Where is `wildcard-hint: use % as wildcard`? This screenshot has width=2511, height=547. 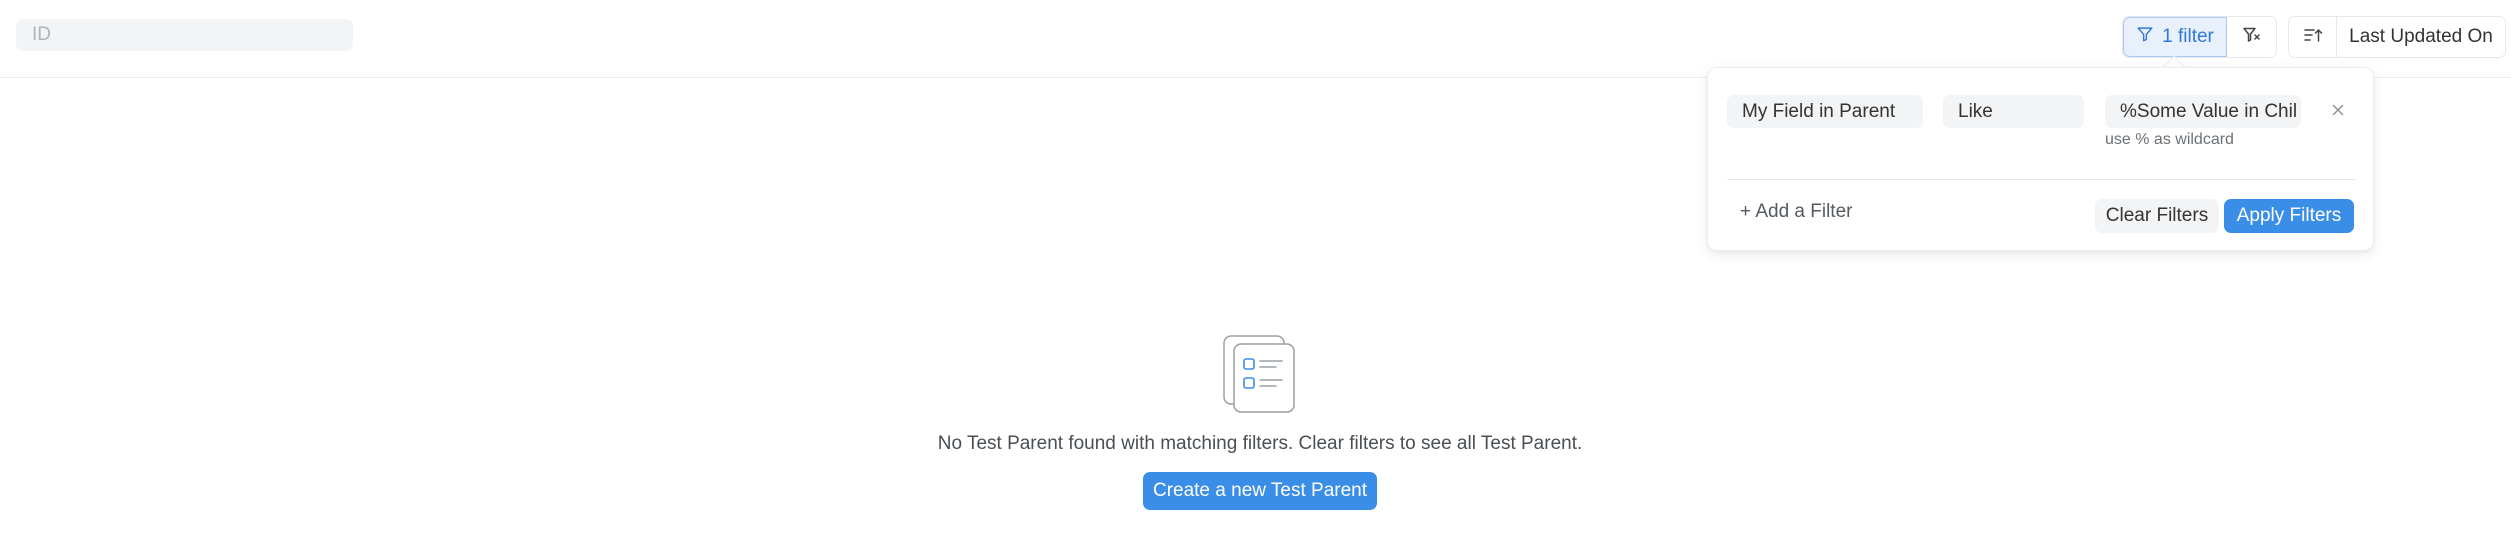 wildcard-hint: use % as wildcard is located at coordinates (2169, 139).